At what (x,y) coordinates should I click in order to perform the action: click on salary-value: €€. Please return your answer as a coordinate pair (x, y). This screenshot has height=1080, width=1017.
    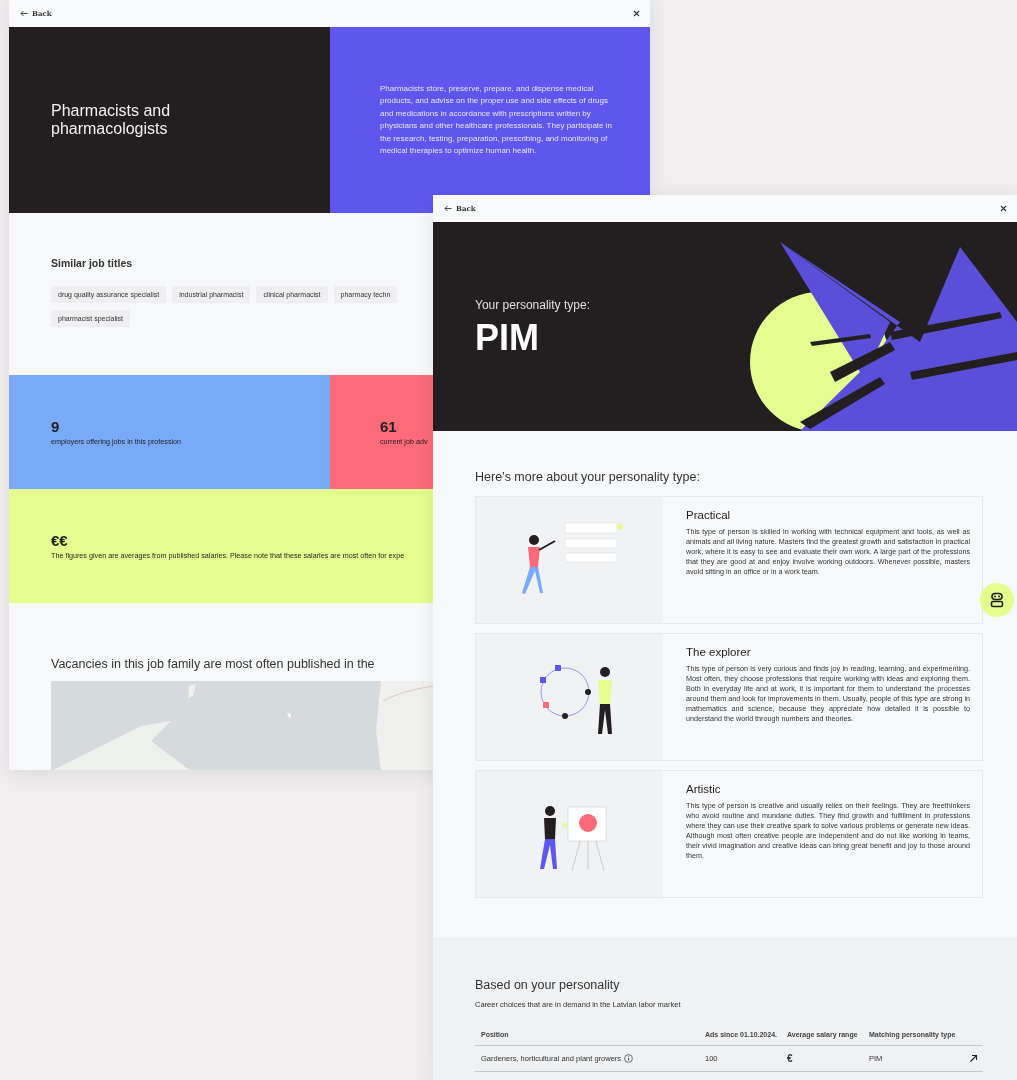
    Looking at the image, I should click on (60, 540).